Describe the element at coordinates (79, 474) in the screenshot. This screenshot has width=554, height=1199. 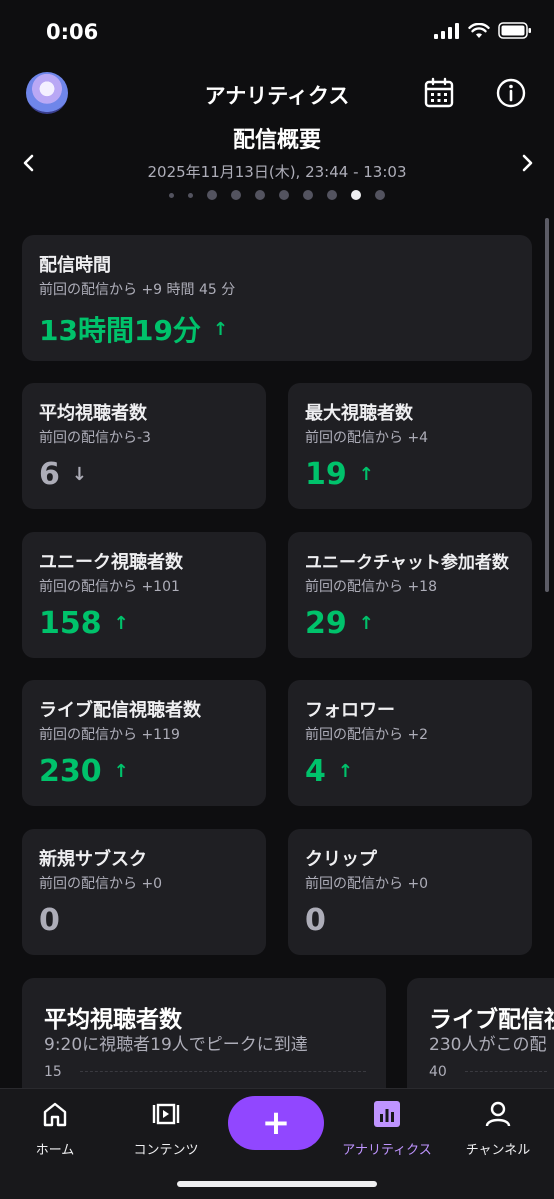
I see `arrow-down-icon: ↓` at that location.